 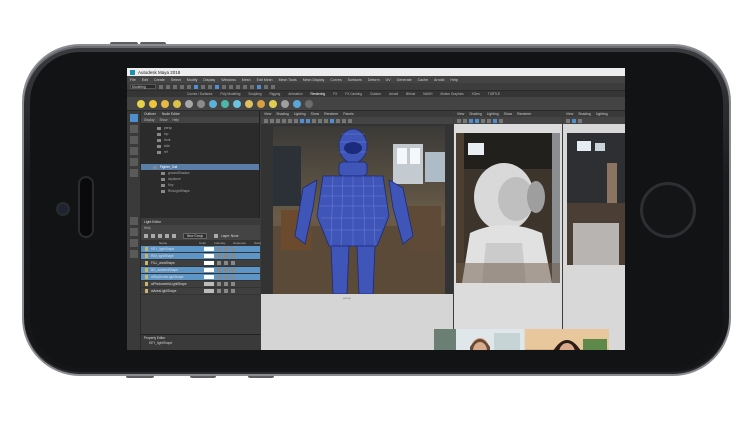 I want to click on menu-item: File, so click(x=133, y=80).